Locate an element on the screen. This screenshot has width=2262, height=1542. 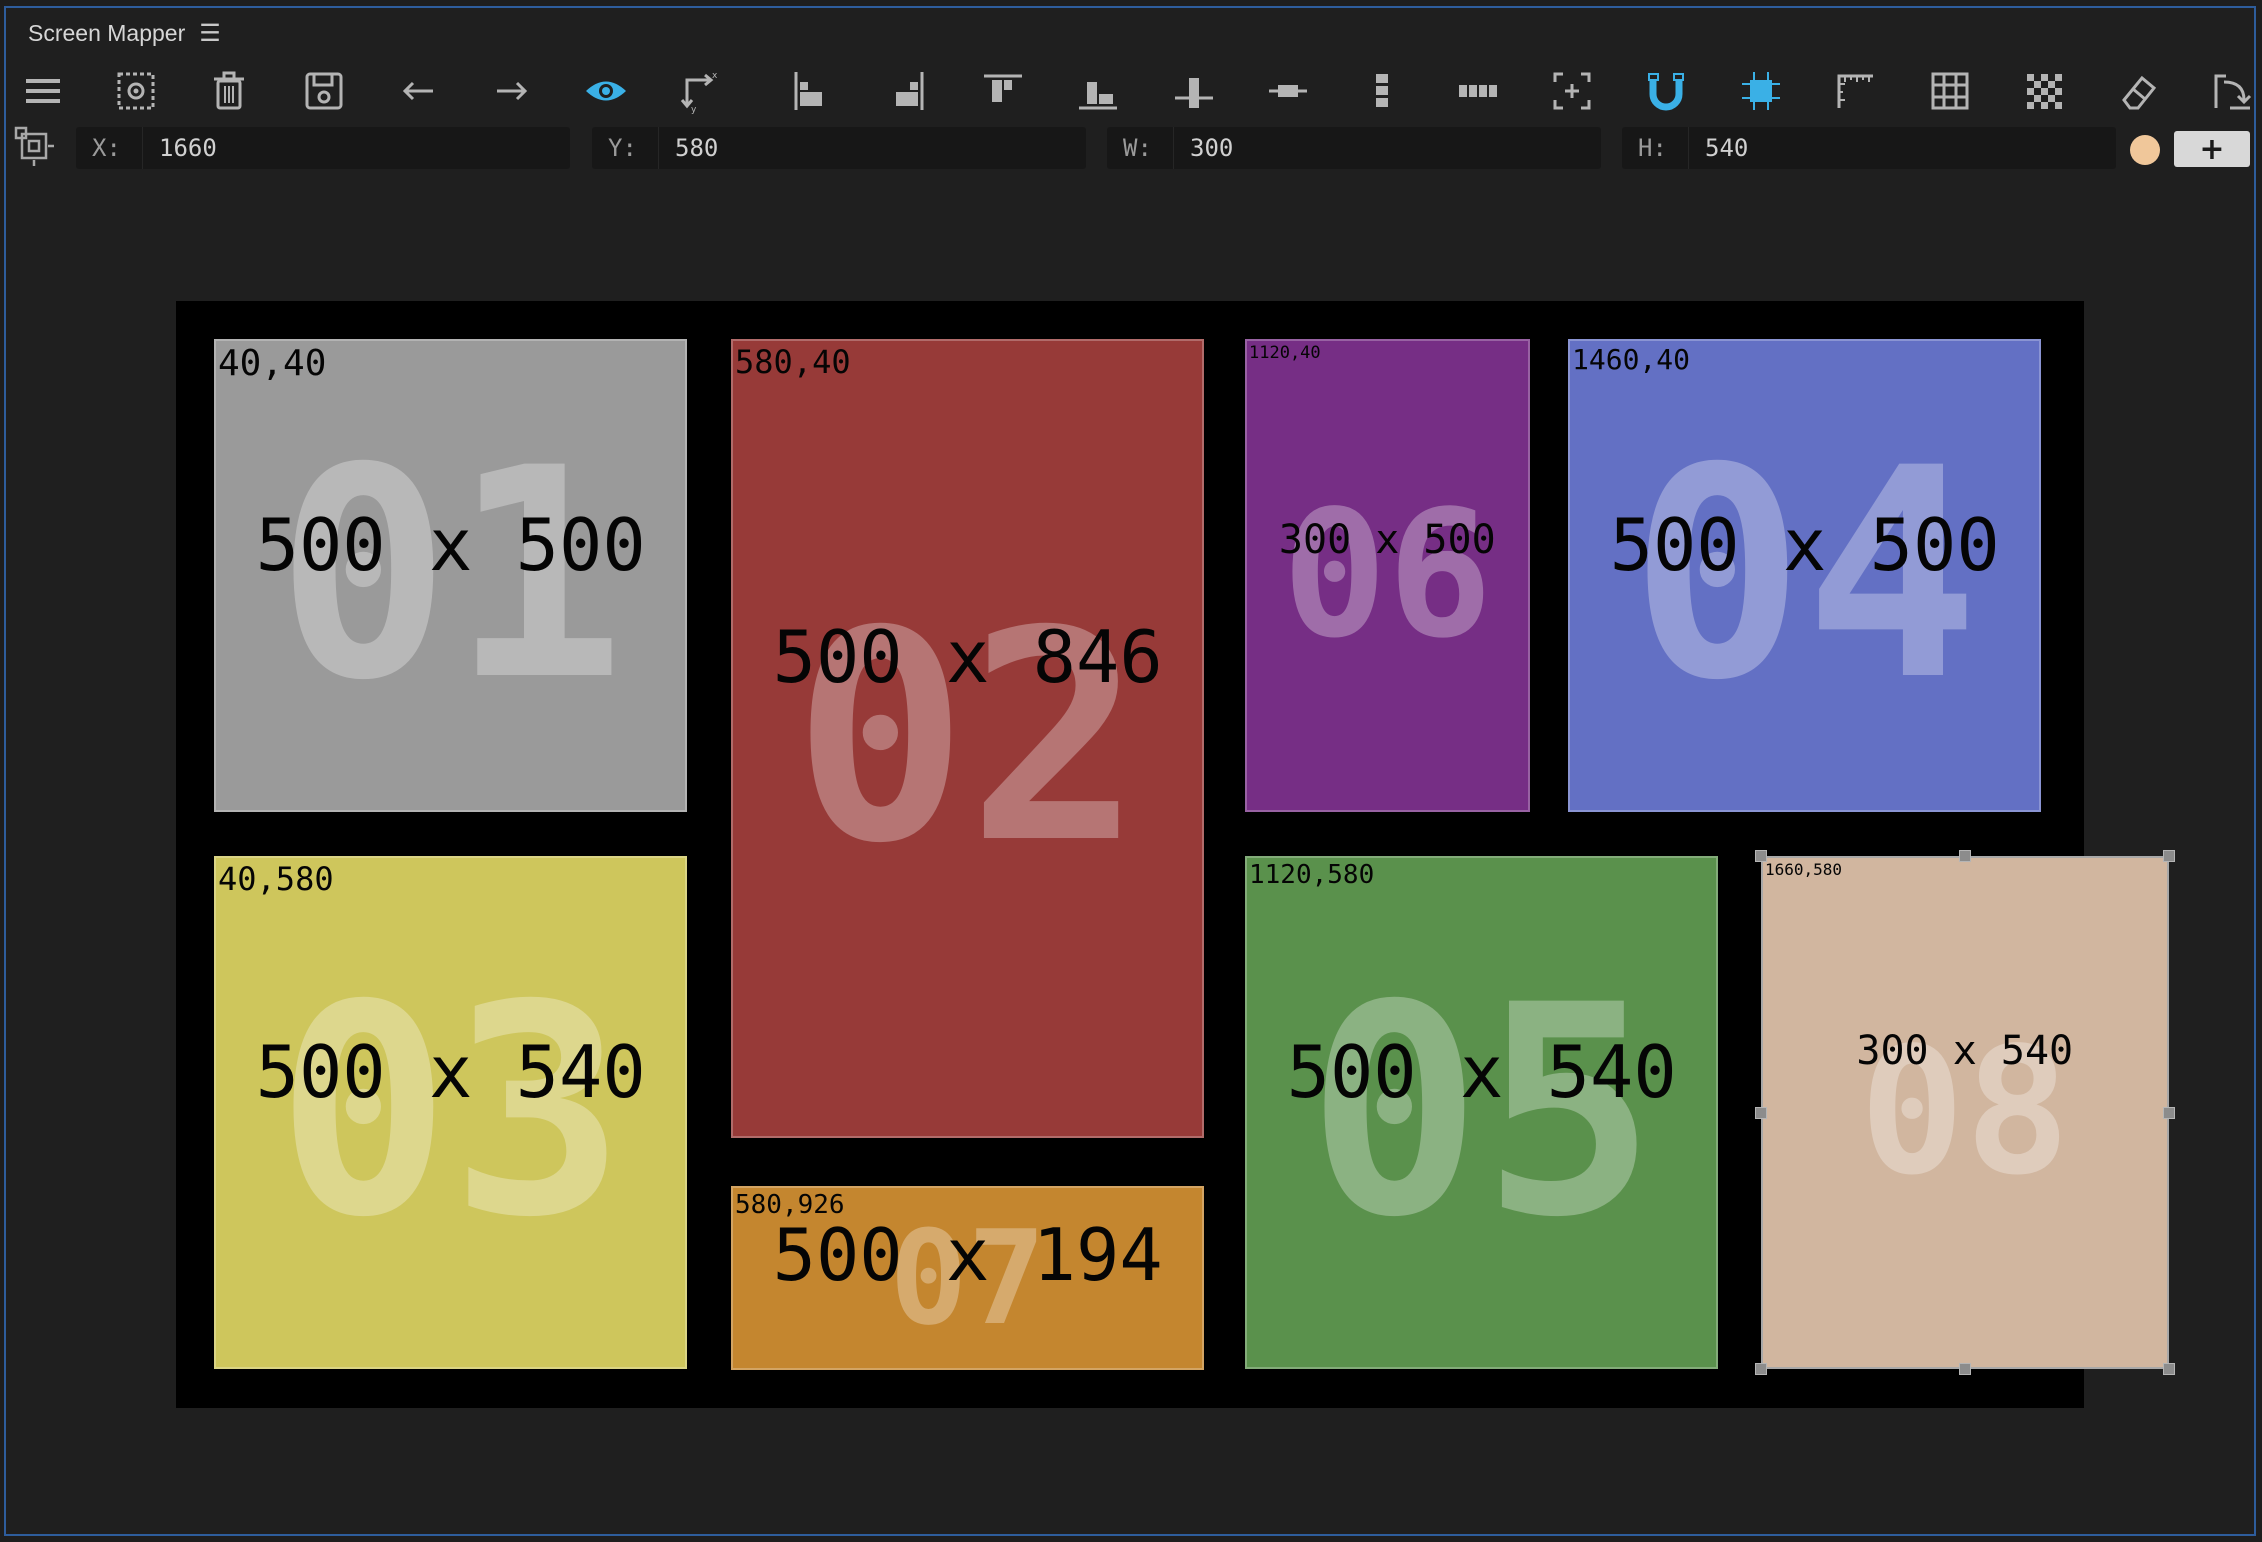
screen-origin-label: 1120,40 is located at coordinates (1285, 353).